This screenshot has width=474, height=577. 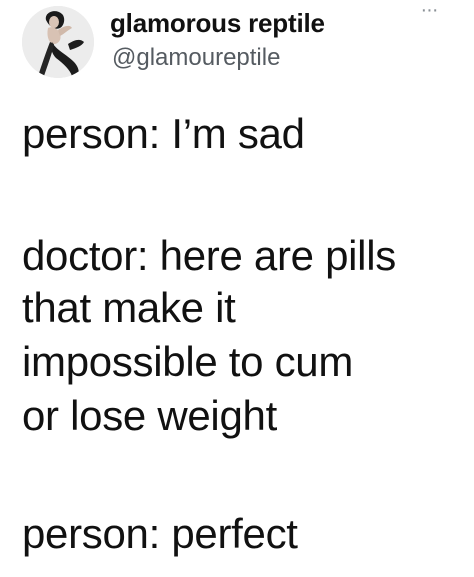 I want to click on user-handle: @glamoureptile, so click(x=196, y=58).